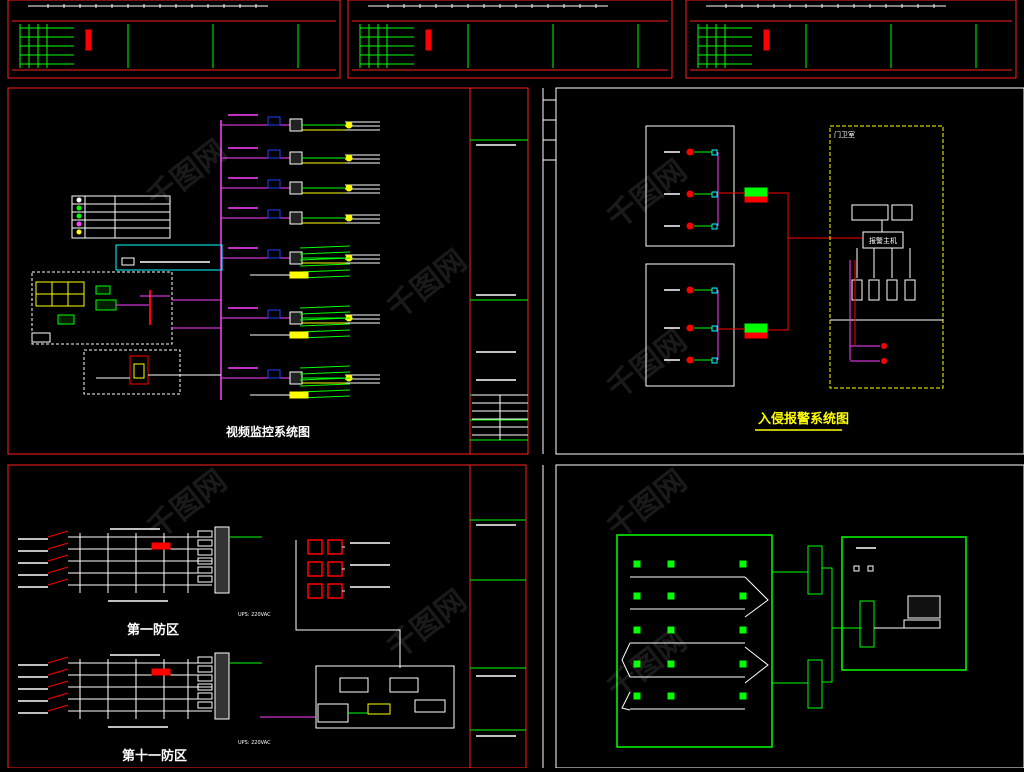 The width and height of the screenshot is (1024, 772). I want to click on nvr-box, so click(103, 290).